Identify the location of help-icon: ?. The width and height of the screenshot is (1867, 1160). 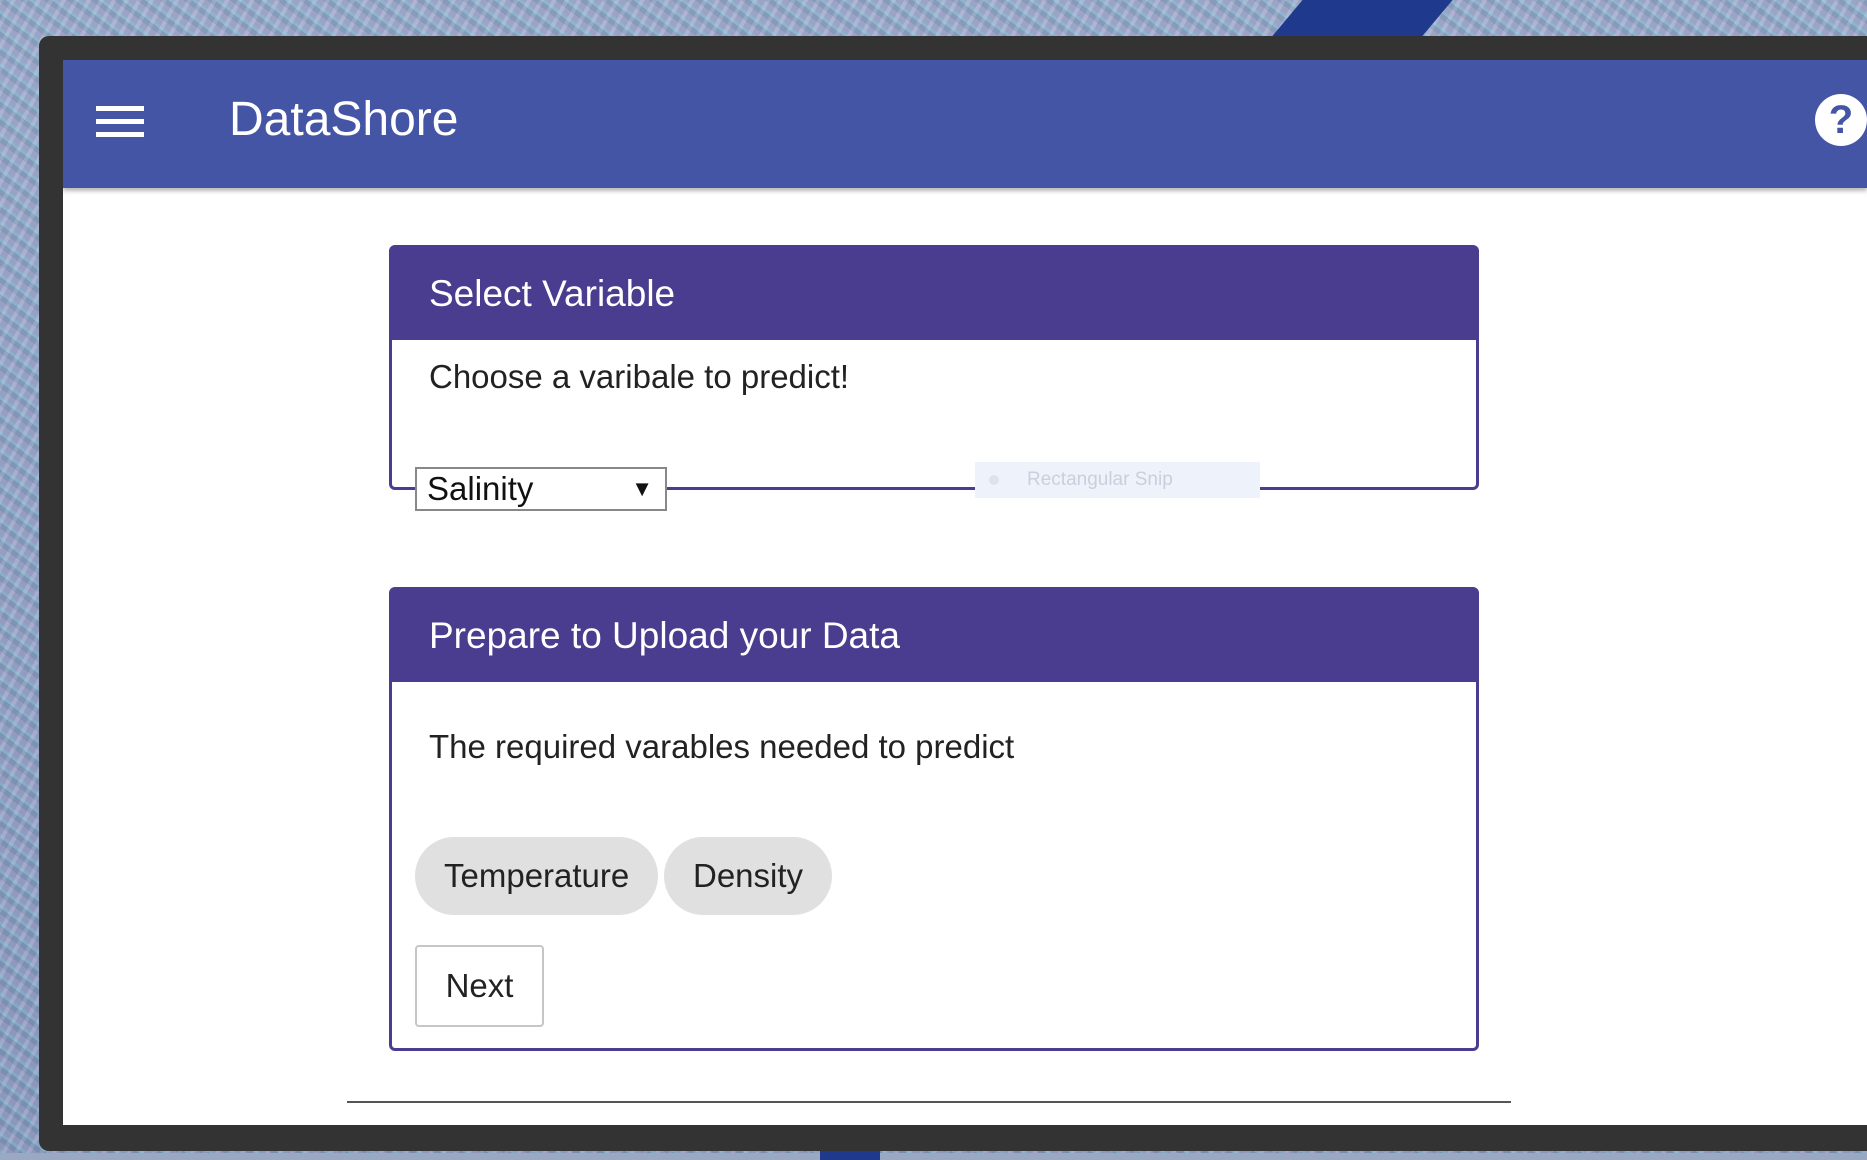
(1841, 120).